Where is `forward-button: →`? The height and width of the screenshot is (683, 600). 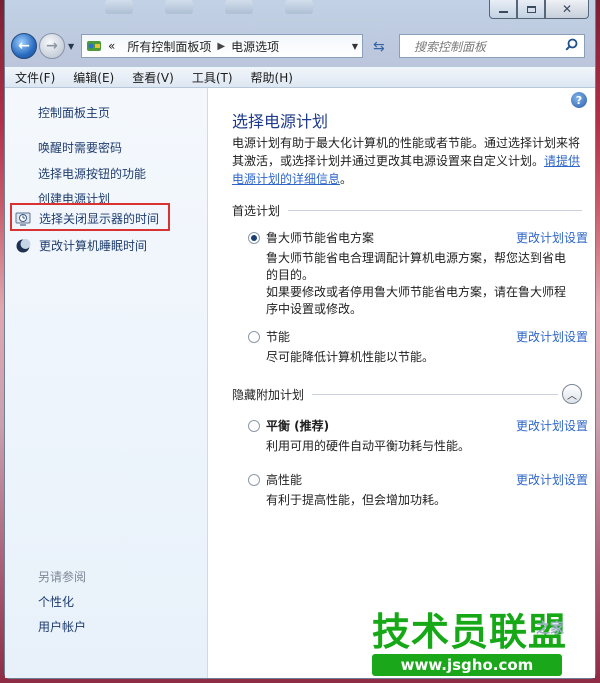
forward-button: → is located at coordinates (52, 46).